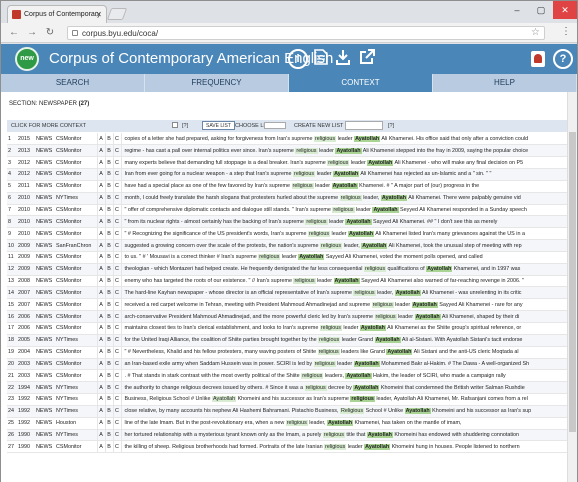 The height and width of the screenshot is (482, 578). I want to click on forward-arrow-icon: →, so click(32, 33).